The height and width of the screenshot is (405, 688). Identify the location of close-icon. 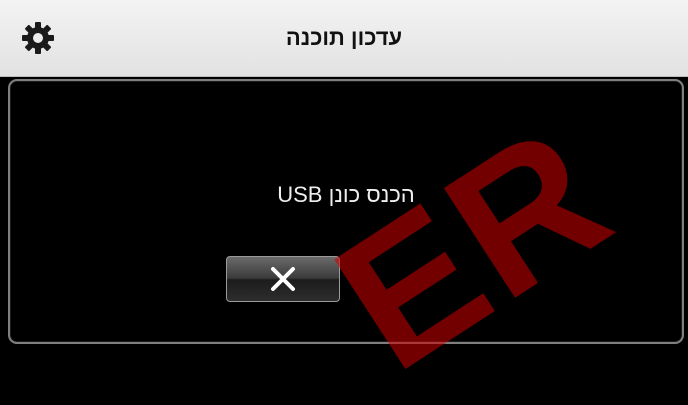
(283, 279).